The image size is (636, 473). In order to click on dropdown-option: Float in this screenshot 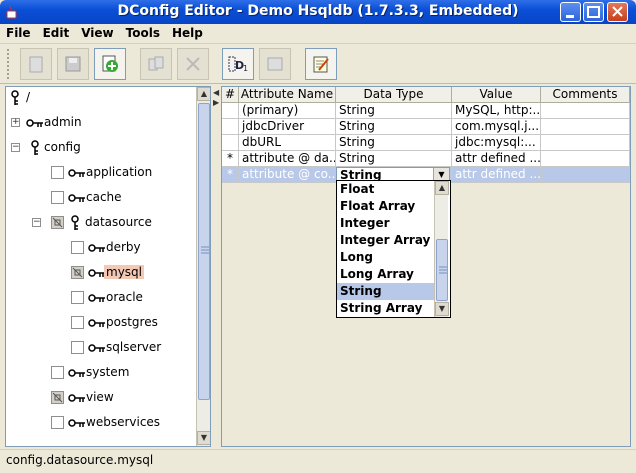, I will do `click(385, 189)`.